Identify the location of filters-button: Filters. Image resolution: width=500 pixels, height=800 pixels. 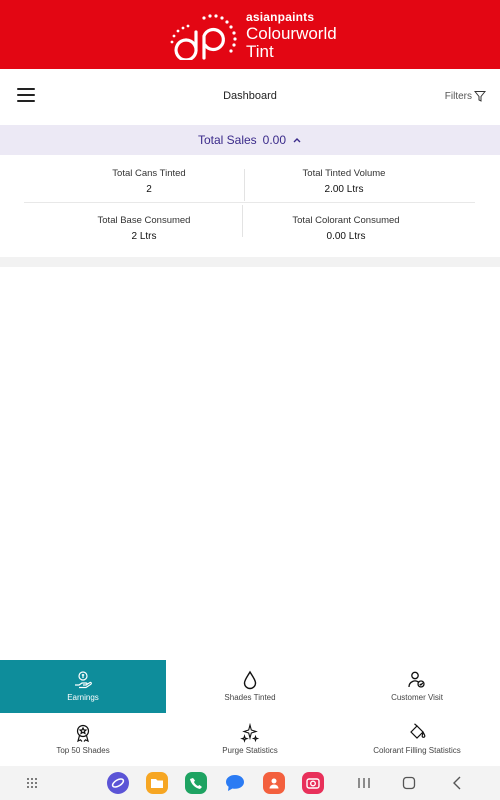
(465, 96).